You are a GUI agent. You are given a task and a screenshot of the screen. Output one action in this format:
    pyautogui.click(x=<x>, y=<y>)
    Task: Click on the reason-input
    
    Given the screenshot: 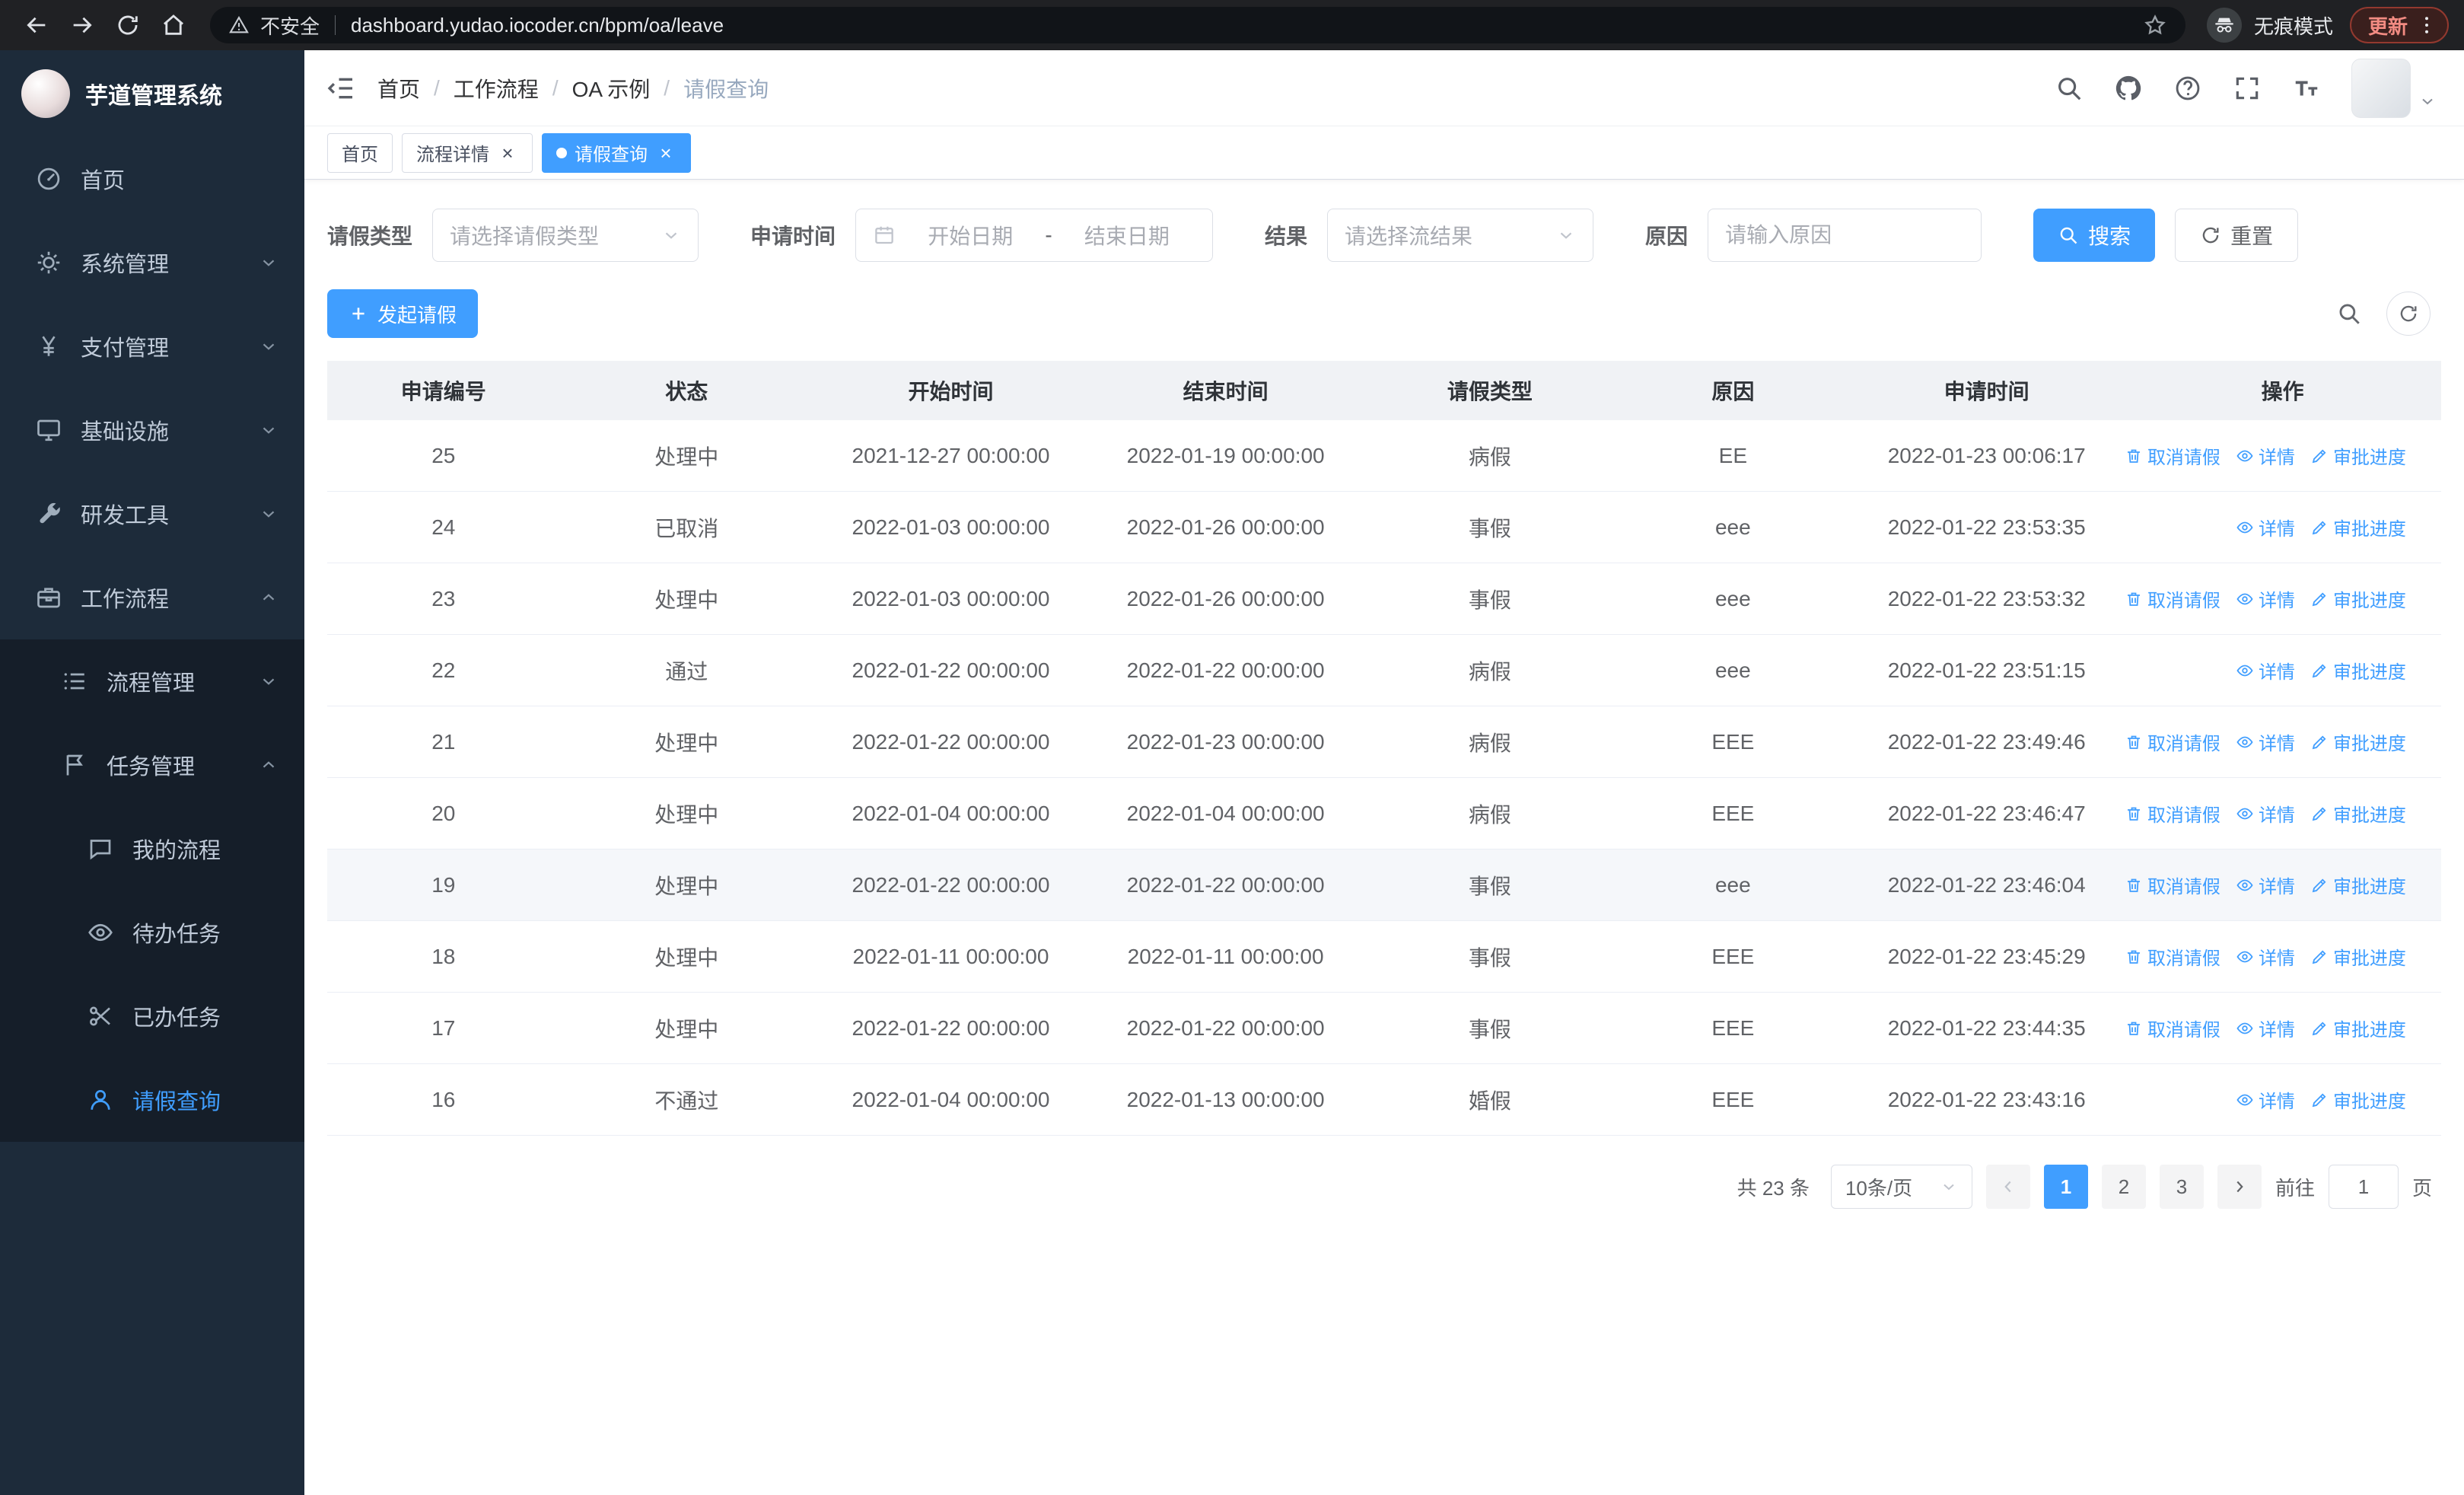 What is the action you would take?
    pyautogui.click(x=1845, y=235)
    